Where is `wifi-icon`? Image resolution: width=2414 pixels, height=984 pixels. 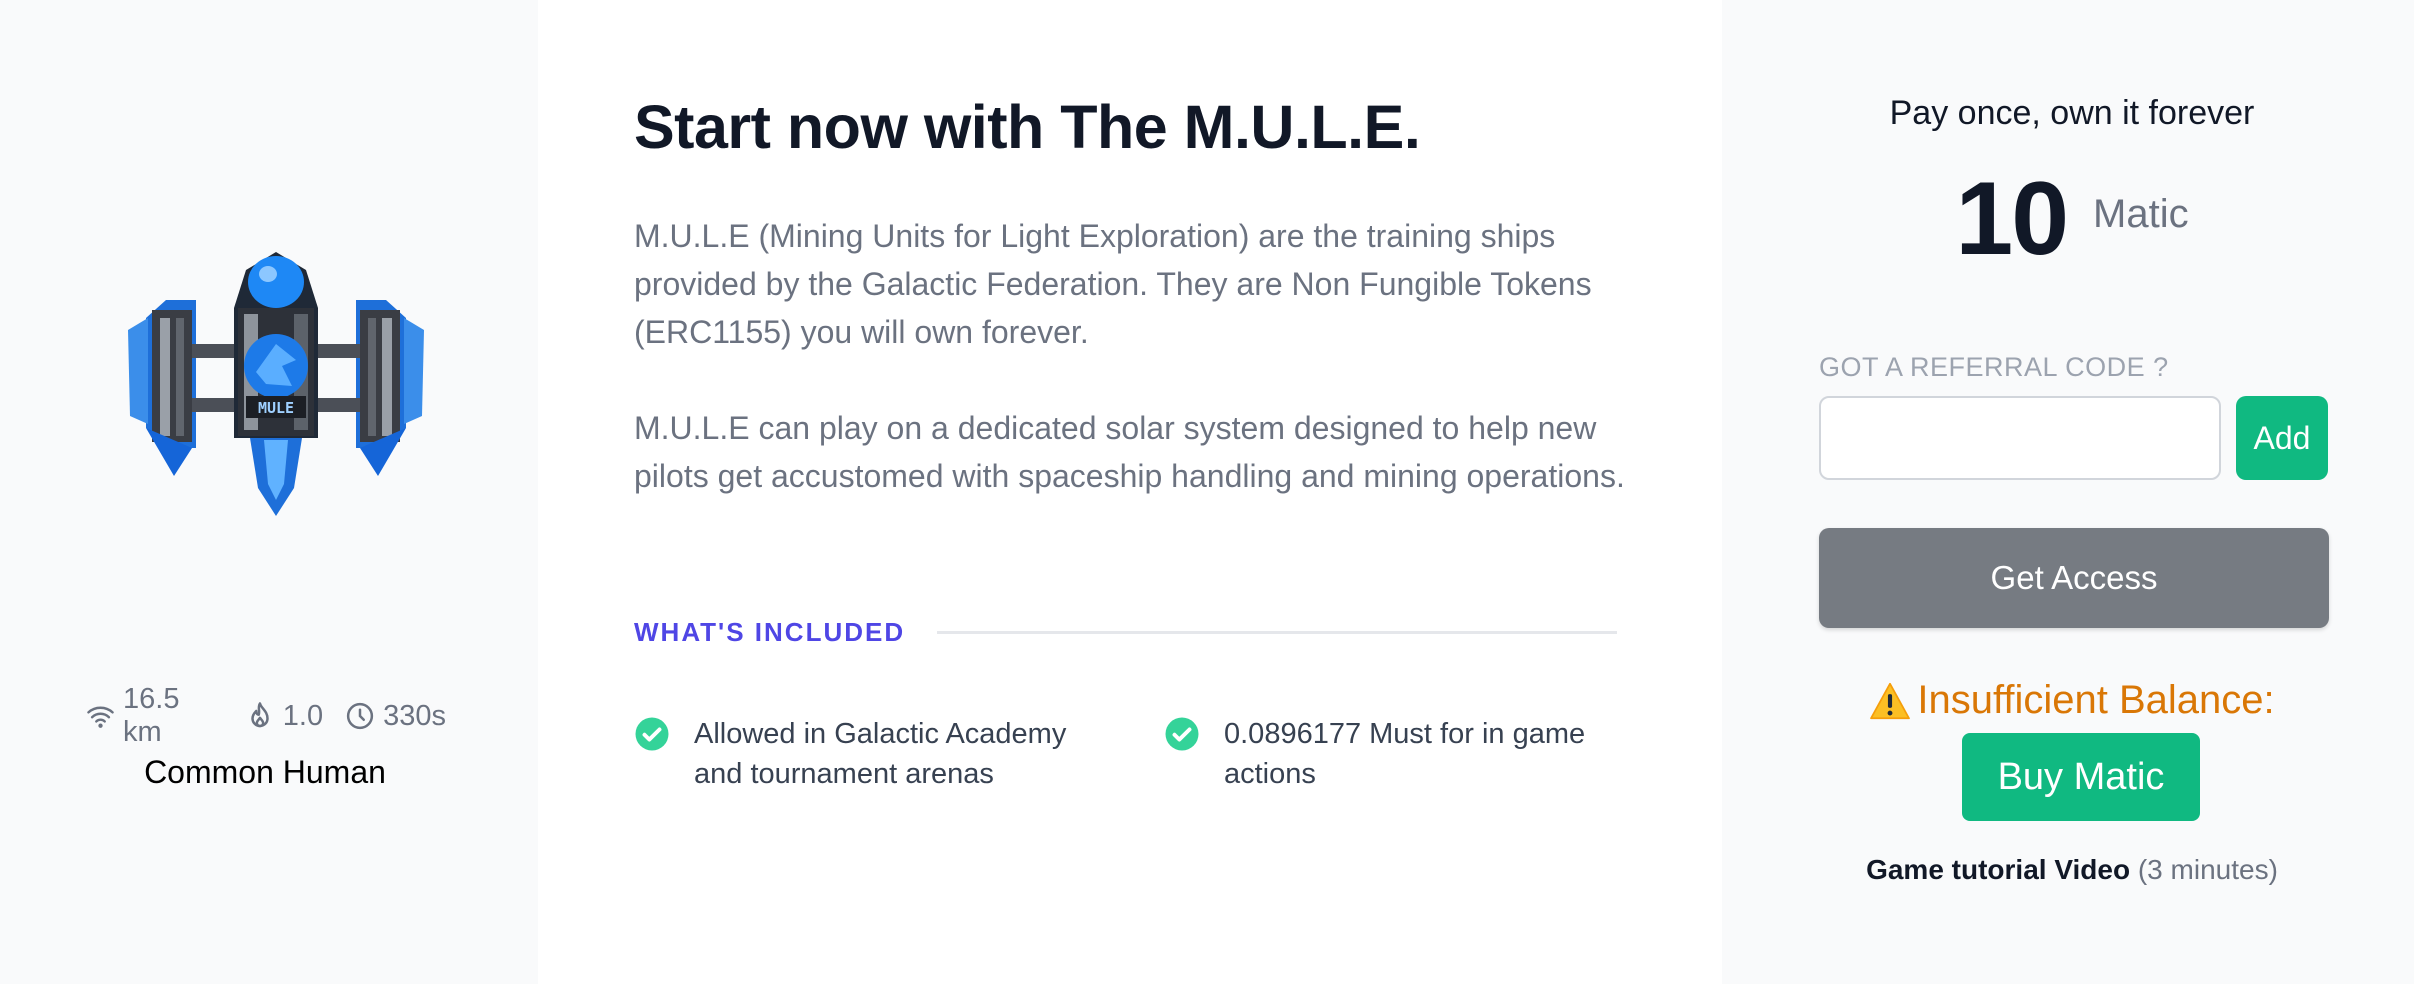 wifi-icon is located at coordinates (100, 717).